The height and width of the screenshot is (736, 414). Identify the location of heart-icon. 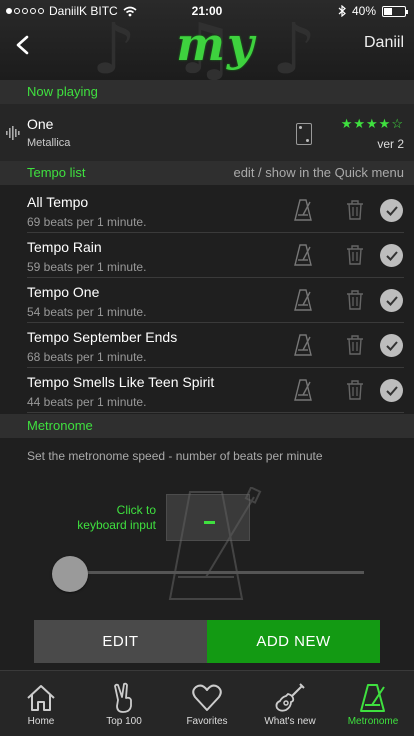
(207, 697).